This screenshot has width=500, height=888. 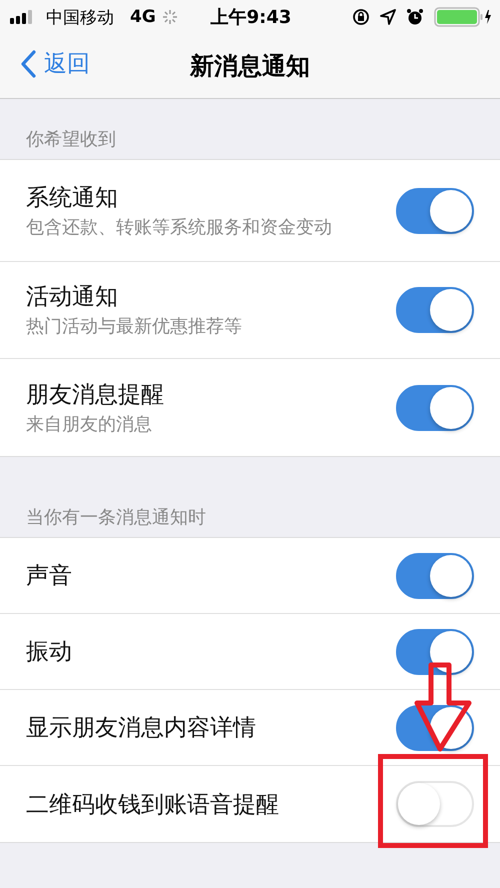 What do you see at coordinates (72, 297) in the screenshot?
I see `setting-title: 活动通知` at bounding box center [72, 297].